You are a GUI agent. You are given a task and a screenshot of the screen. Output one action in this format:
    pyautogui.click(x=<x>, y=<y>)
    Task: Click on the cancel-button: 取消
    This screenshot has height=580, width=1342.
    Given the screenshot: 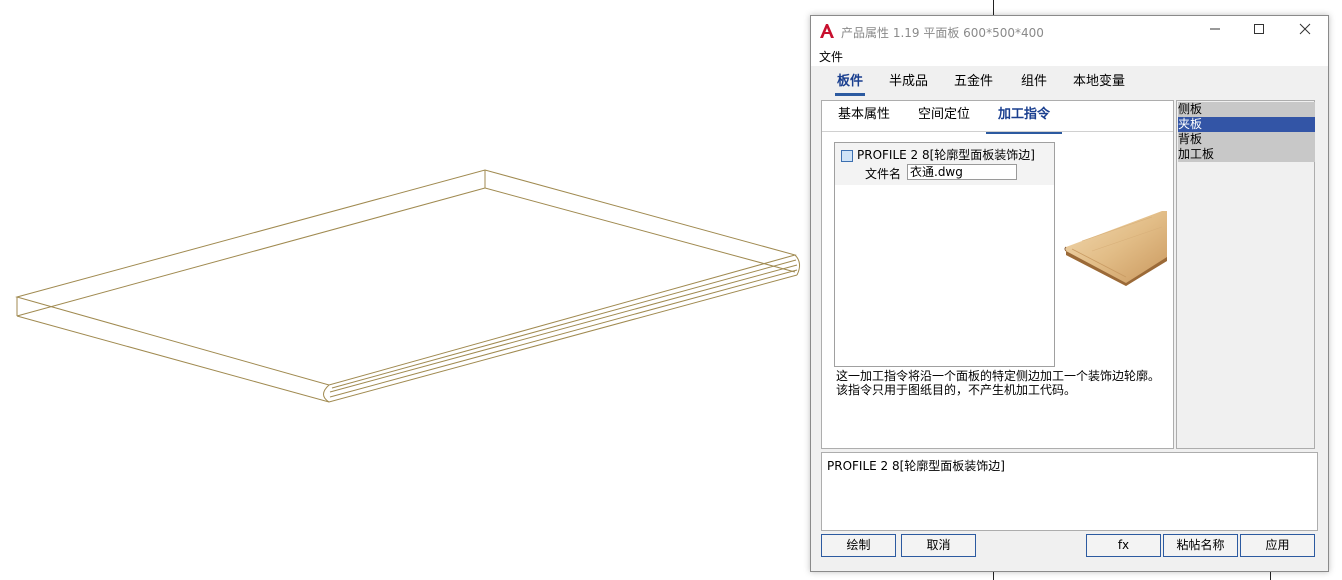 What is the action you would take?
    pyautogui.click(x=938, y=545)
    